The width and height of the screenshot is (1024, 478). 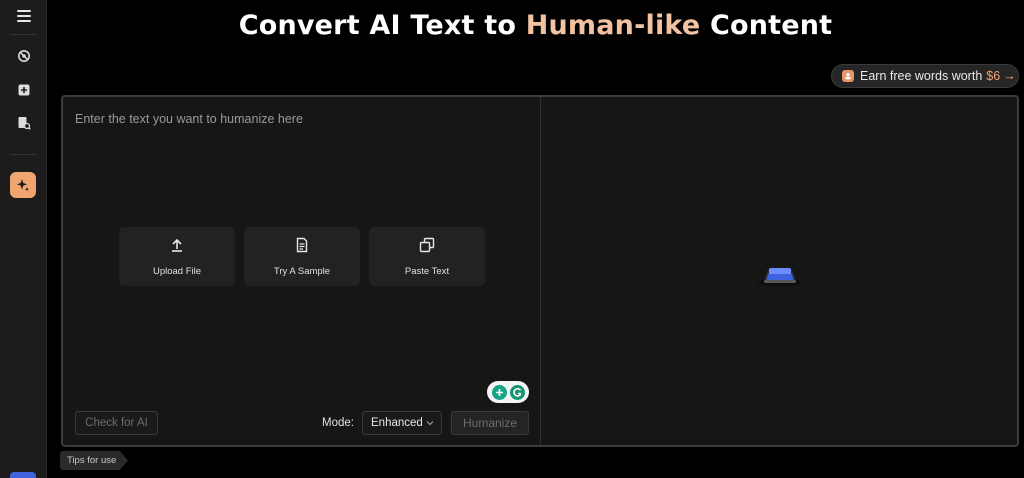 What do you see at coordinates (338, 423) in the screenshot?
I see `mode-label: Mode:` at bounding box center [338, 423].